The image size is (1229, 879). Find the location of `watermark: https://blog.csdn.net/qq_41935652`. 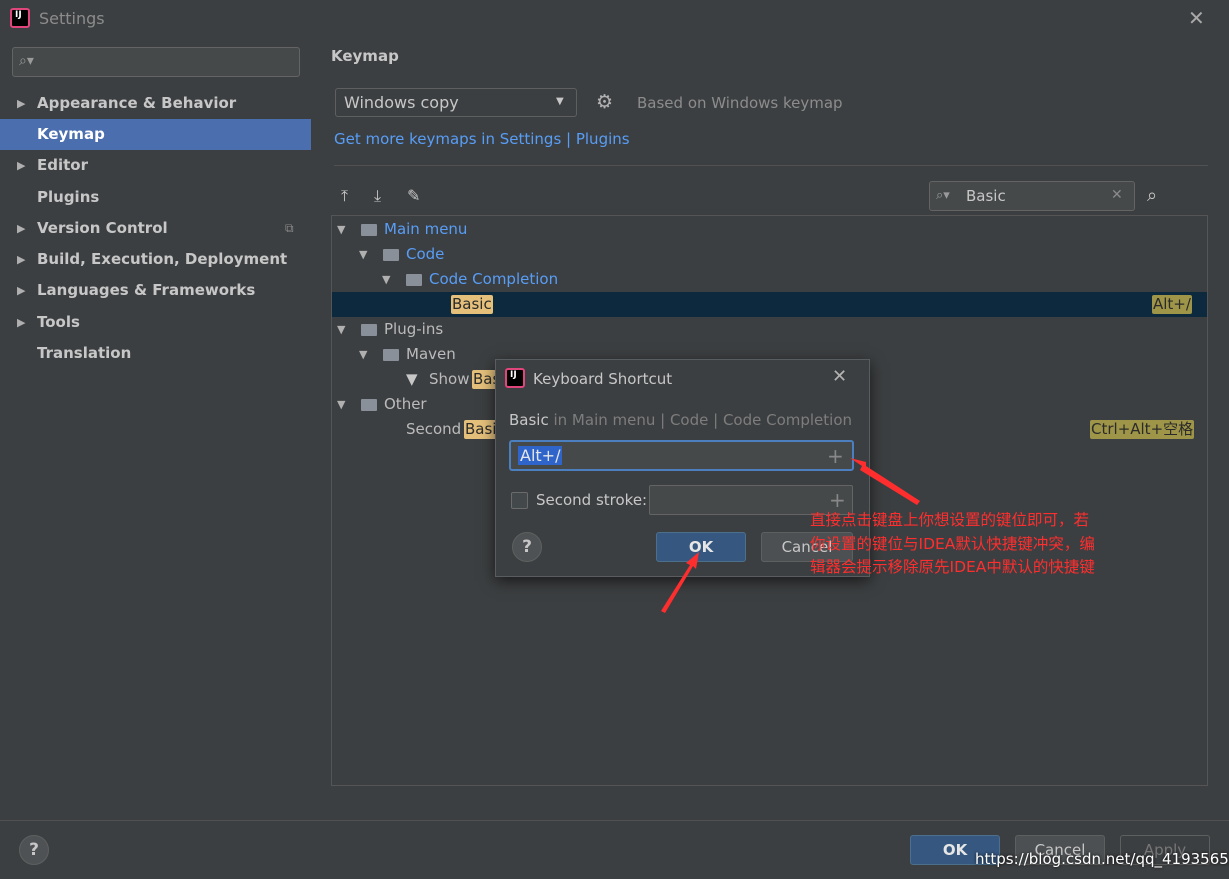

watermark: https://blog.csdn.net/qq_41935652 is located at coordinates (1102, 859).